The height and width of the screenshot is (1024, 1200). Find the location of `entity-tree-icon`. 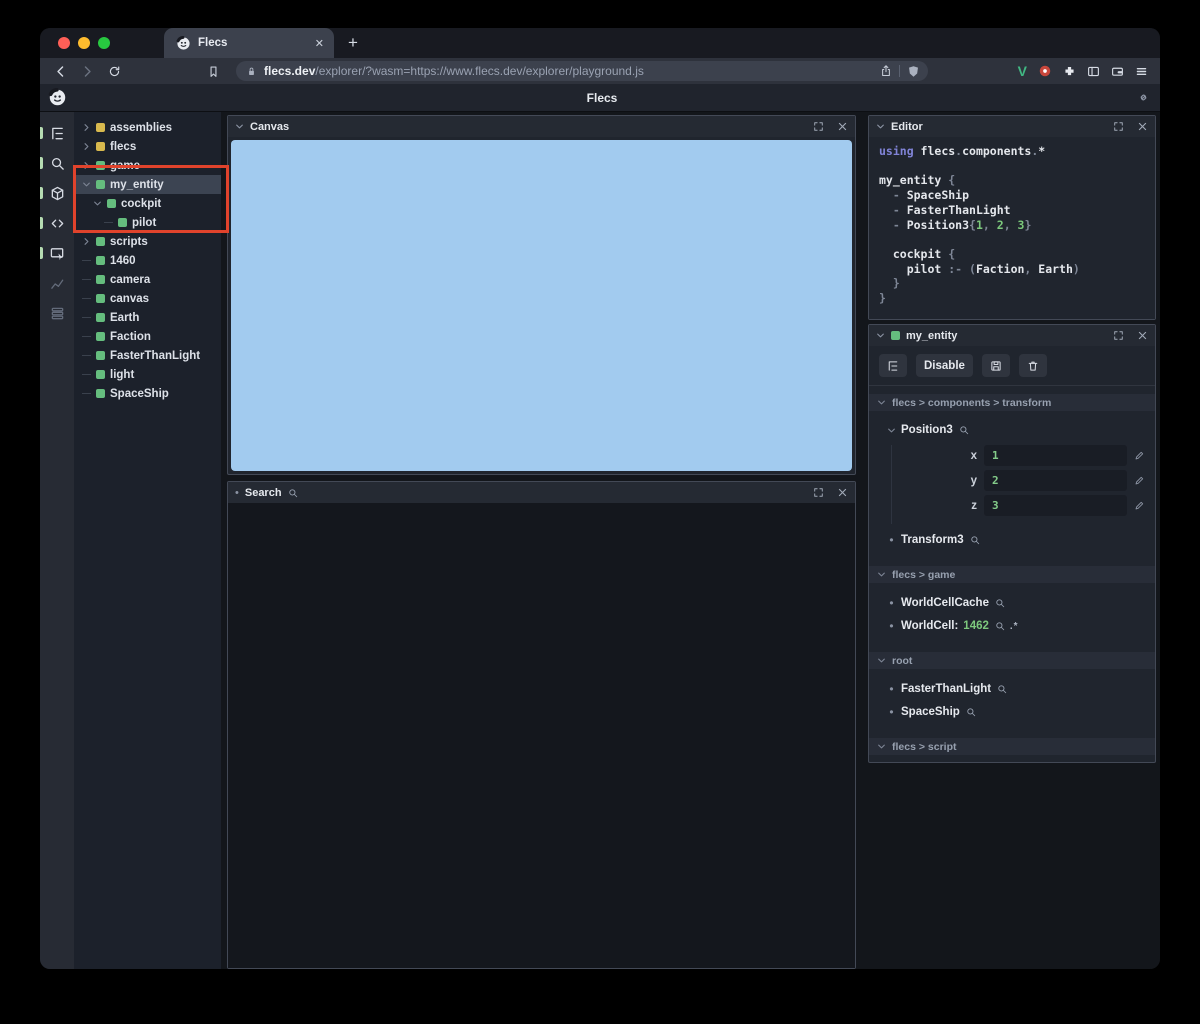

entity-tree-icon is located at coordinates (57, 133).